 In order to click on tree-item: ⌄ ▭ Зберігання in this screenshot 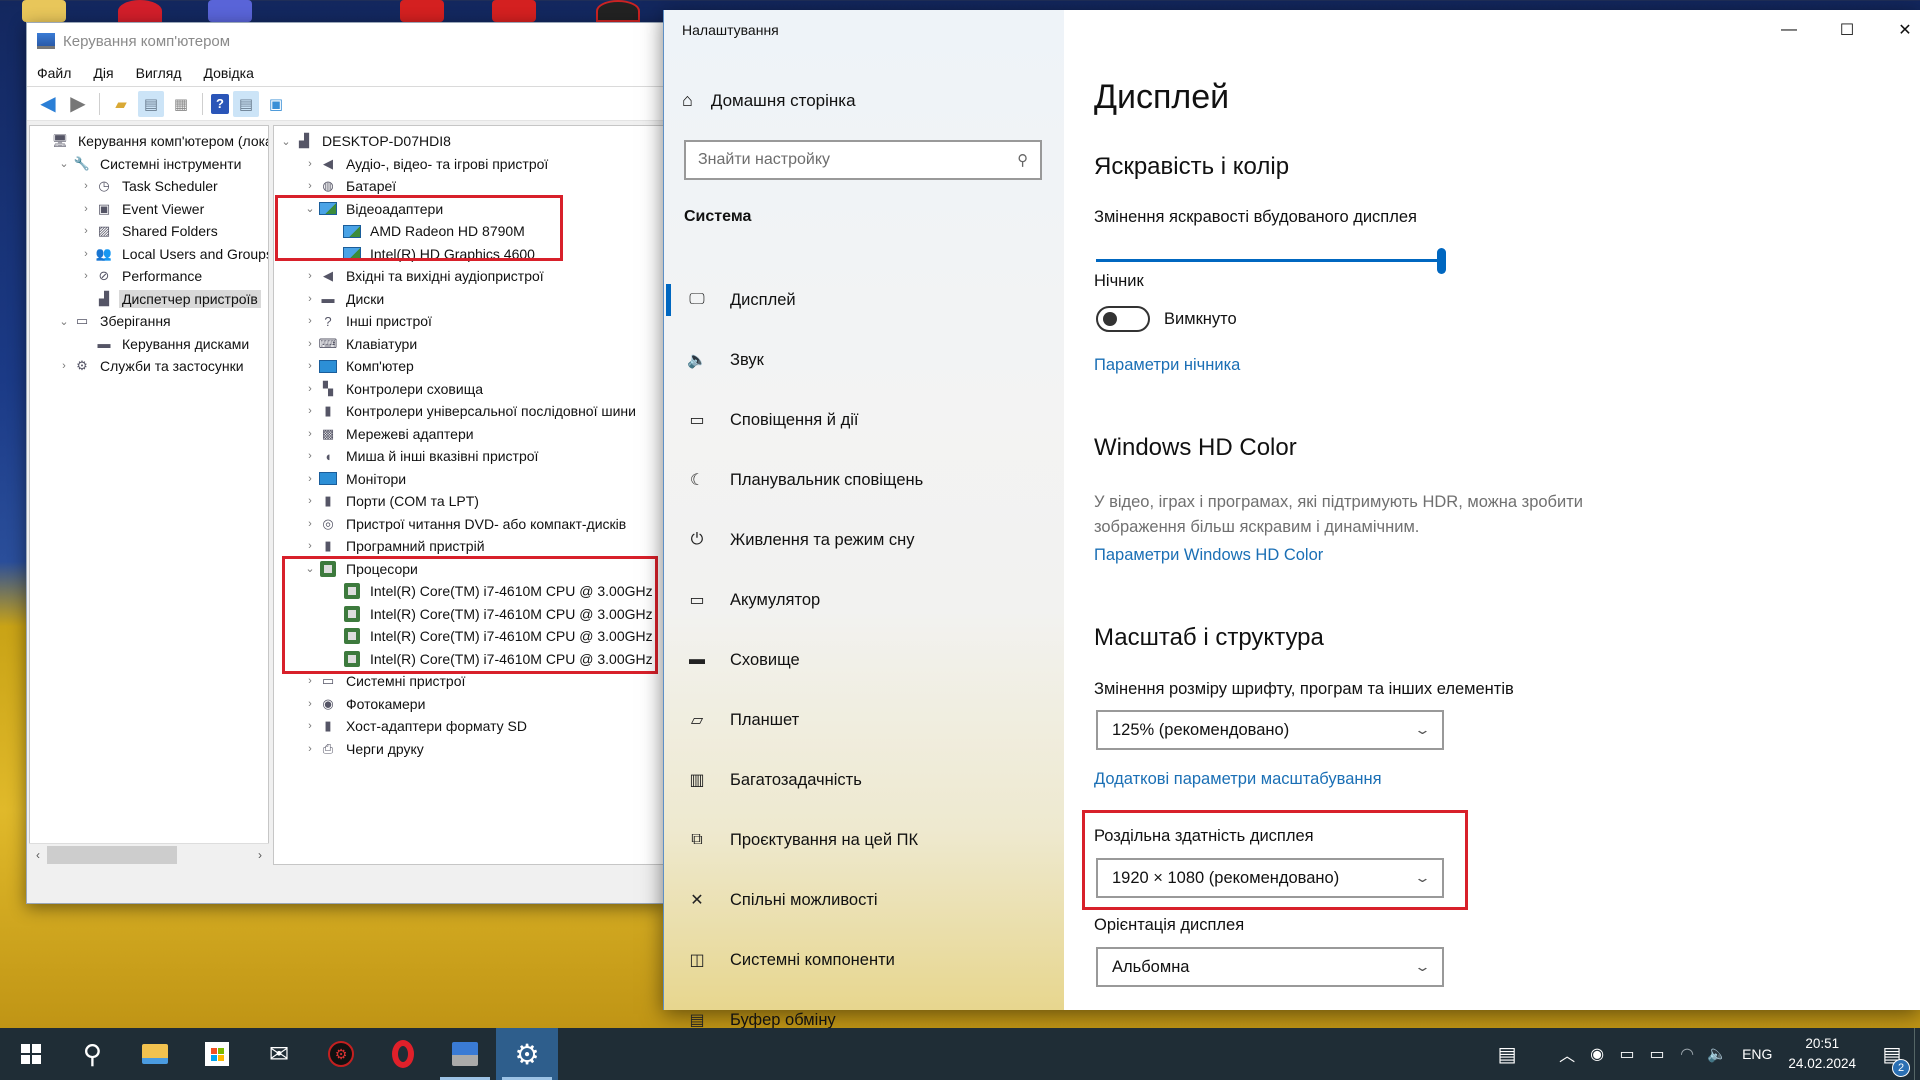, I will do `click(149, 321)`.